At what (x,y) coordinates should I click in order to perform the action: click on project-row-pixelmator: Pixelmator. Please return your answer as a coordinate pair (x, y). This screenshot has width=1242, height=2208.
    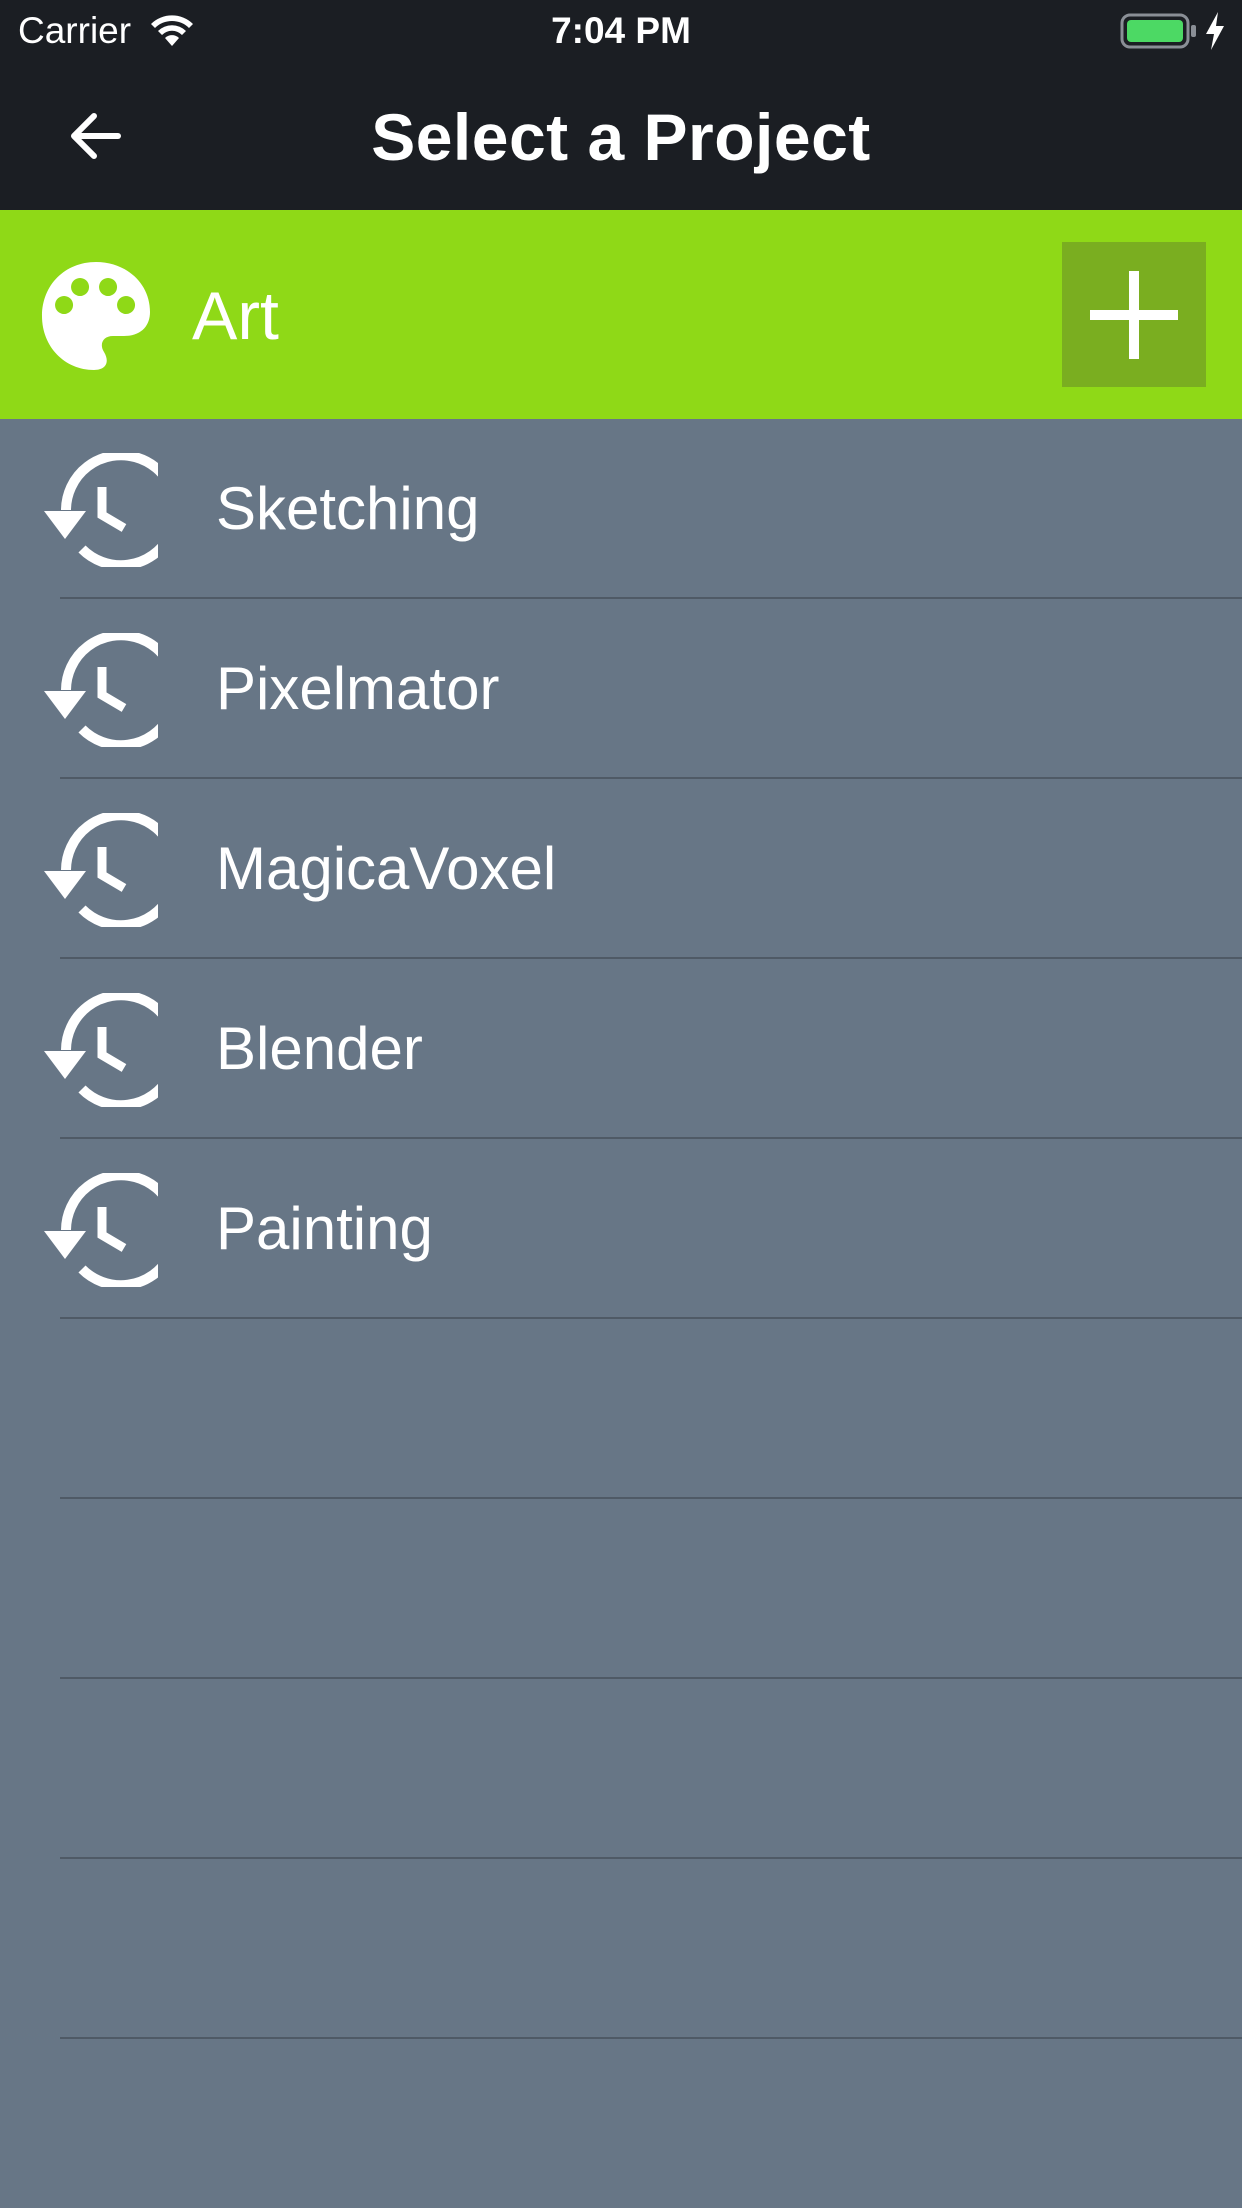
    Looking at the image, I should click on (621, 689).